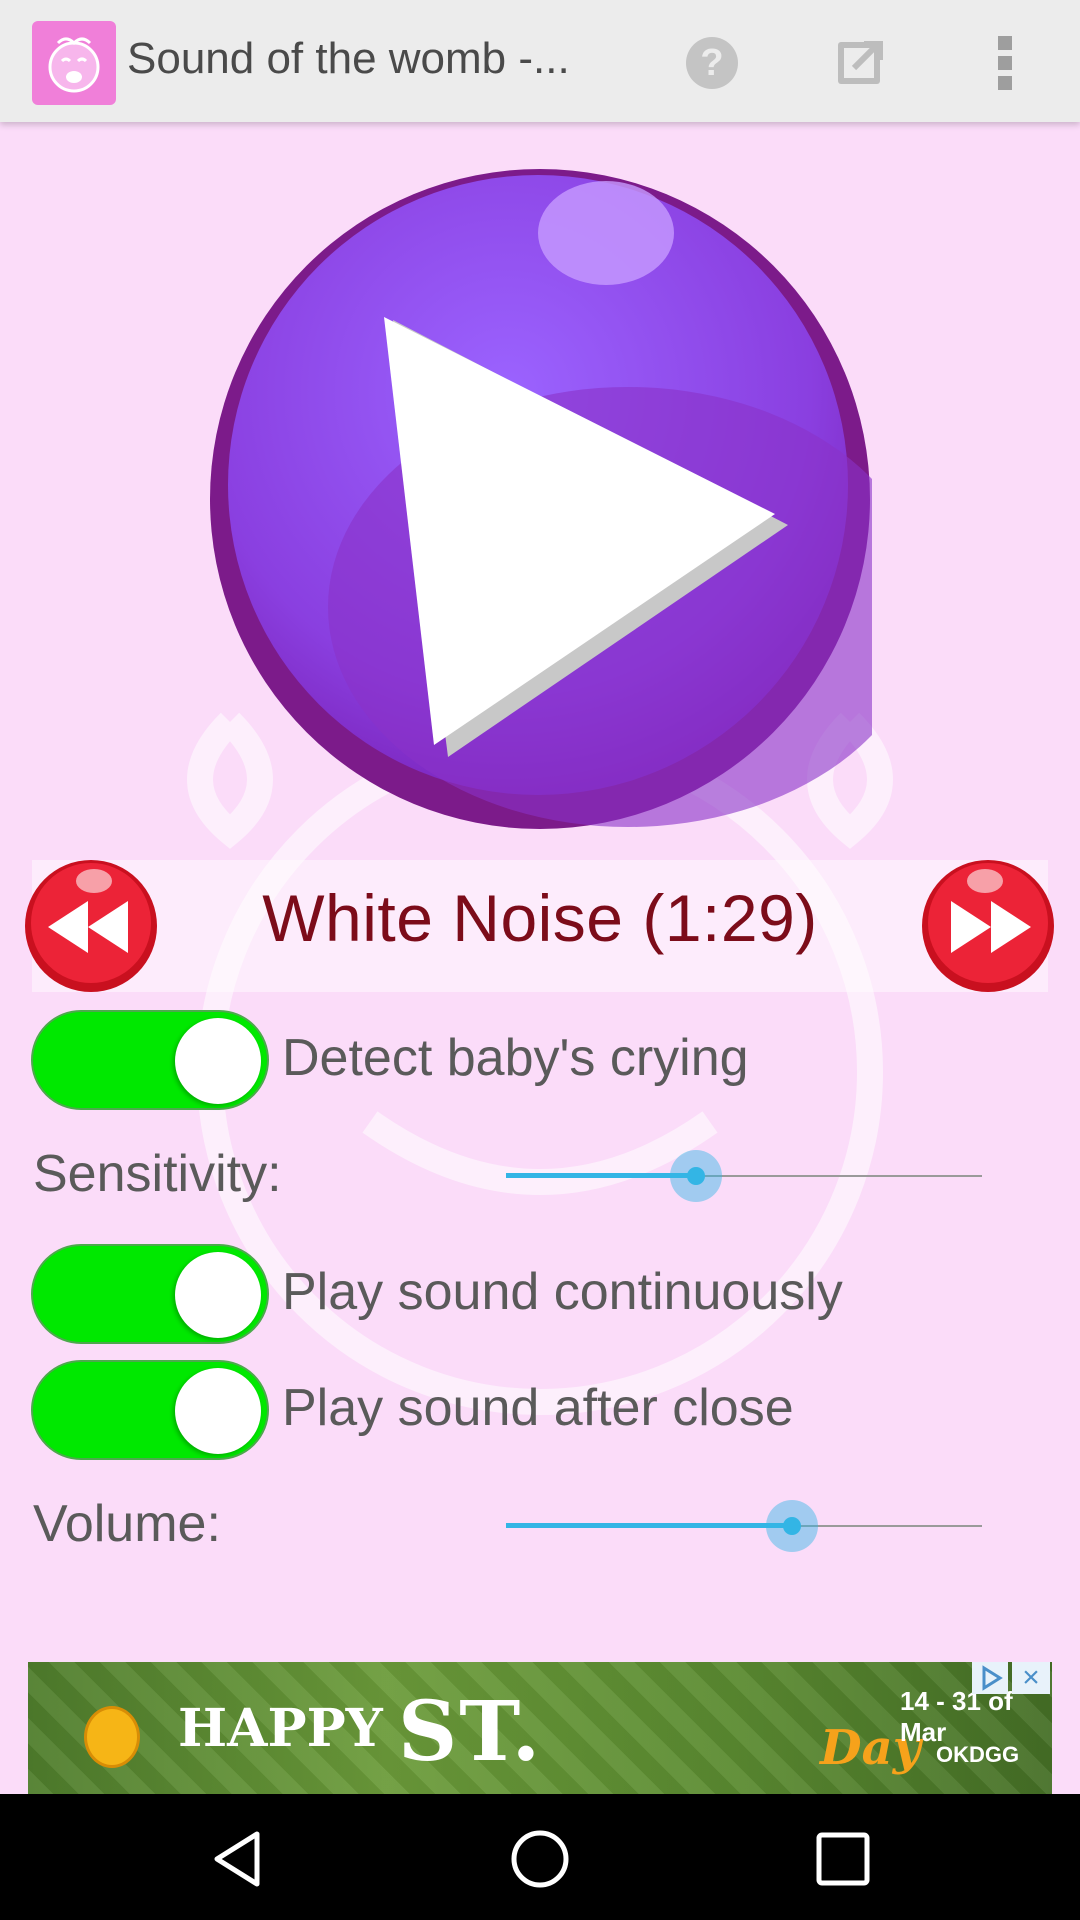 This screenshot has height=1920, width=1080. I want to click on home-icon, so click(540, 1859).